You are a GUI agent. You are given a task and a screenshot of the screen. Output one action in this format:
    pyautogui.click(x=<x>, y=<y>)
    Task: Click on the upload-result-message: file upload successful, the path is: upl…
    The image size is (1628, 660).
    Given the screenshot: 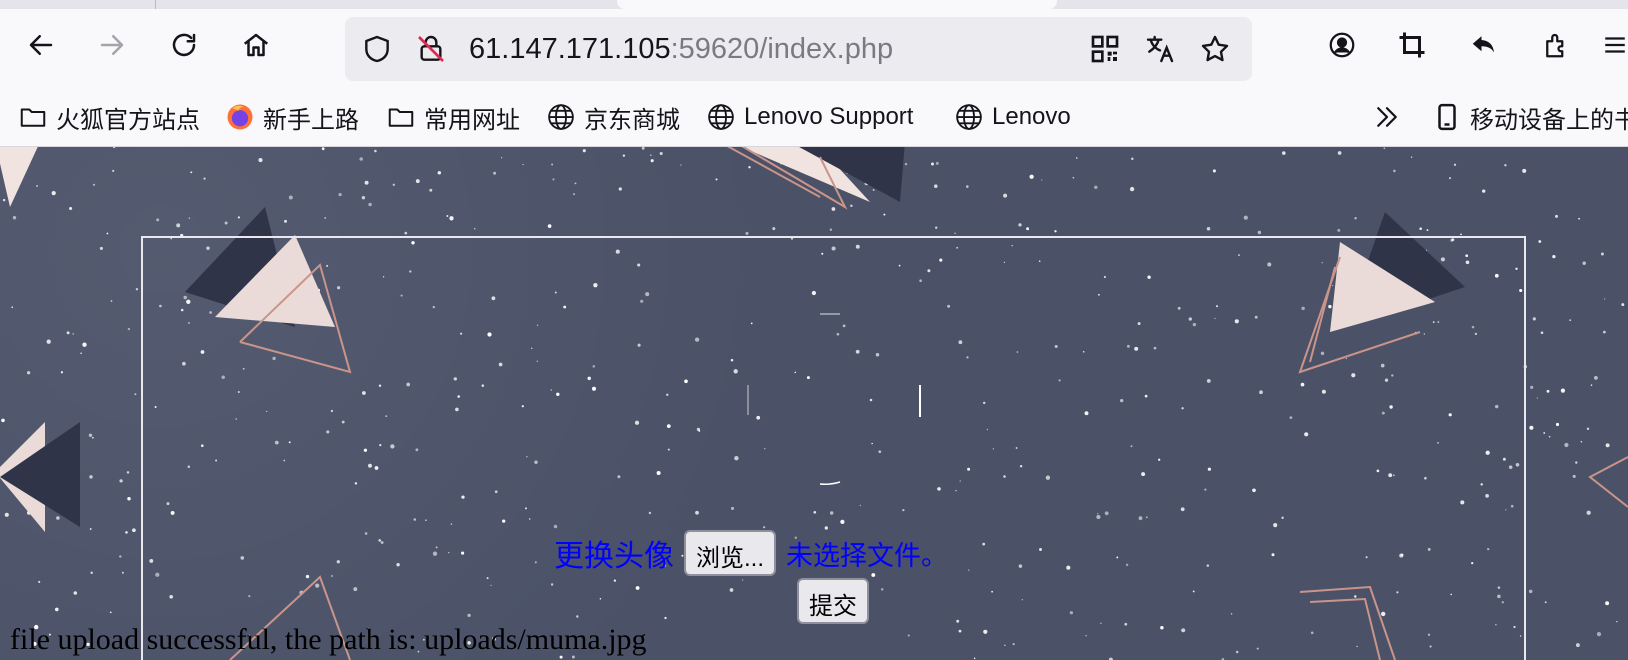 What is the action you would take?
    pyautogui.click(x=328, y=639)
    